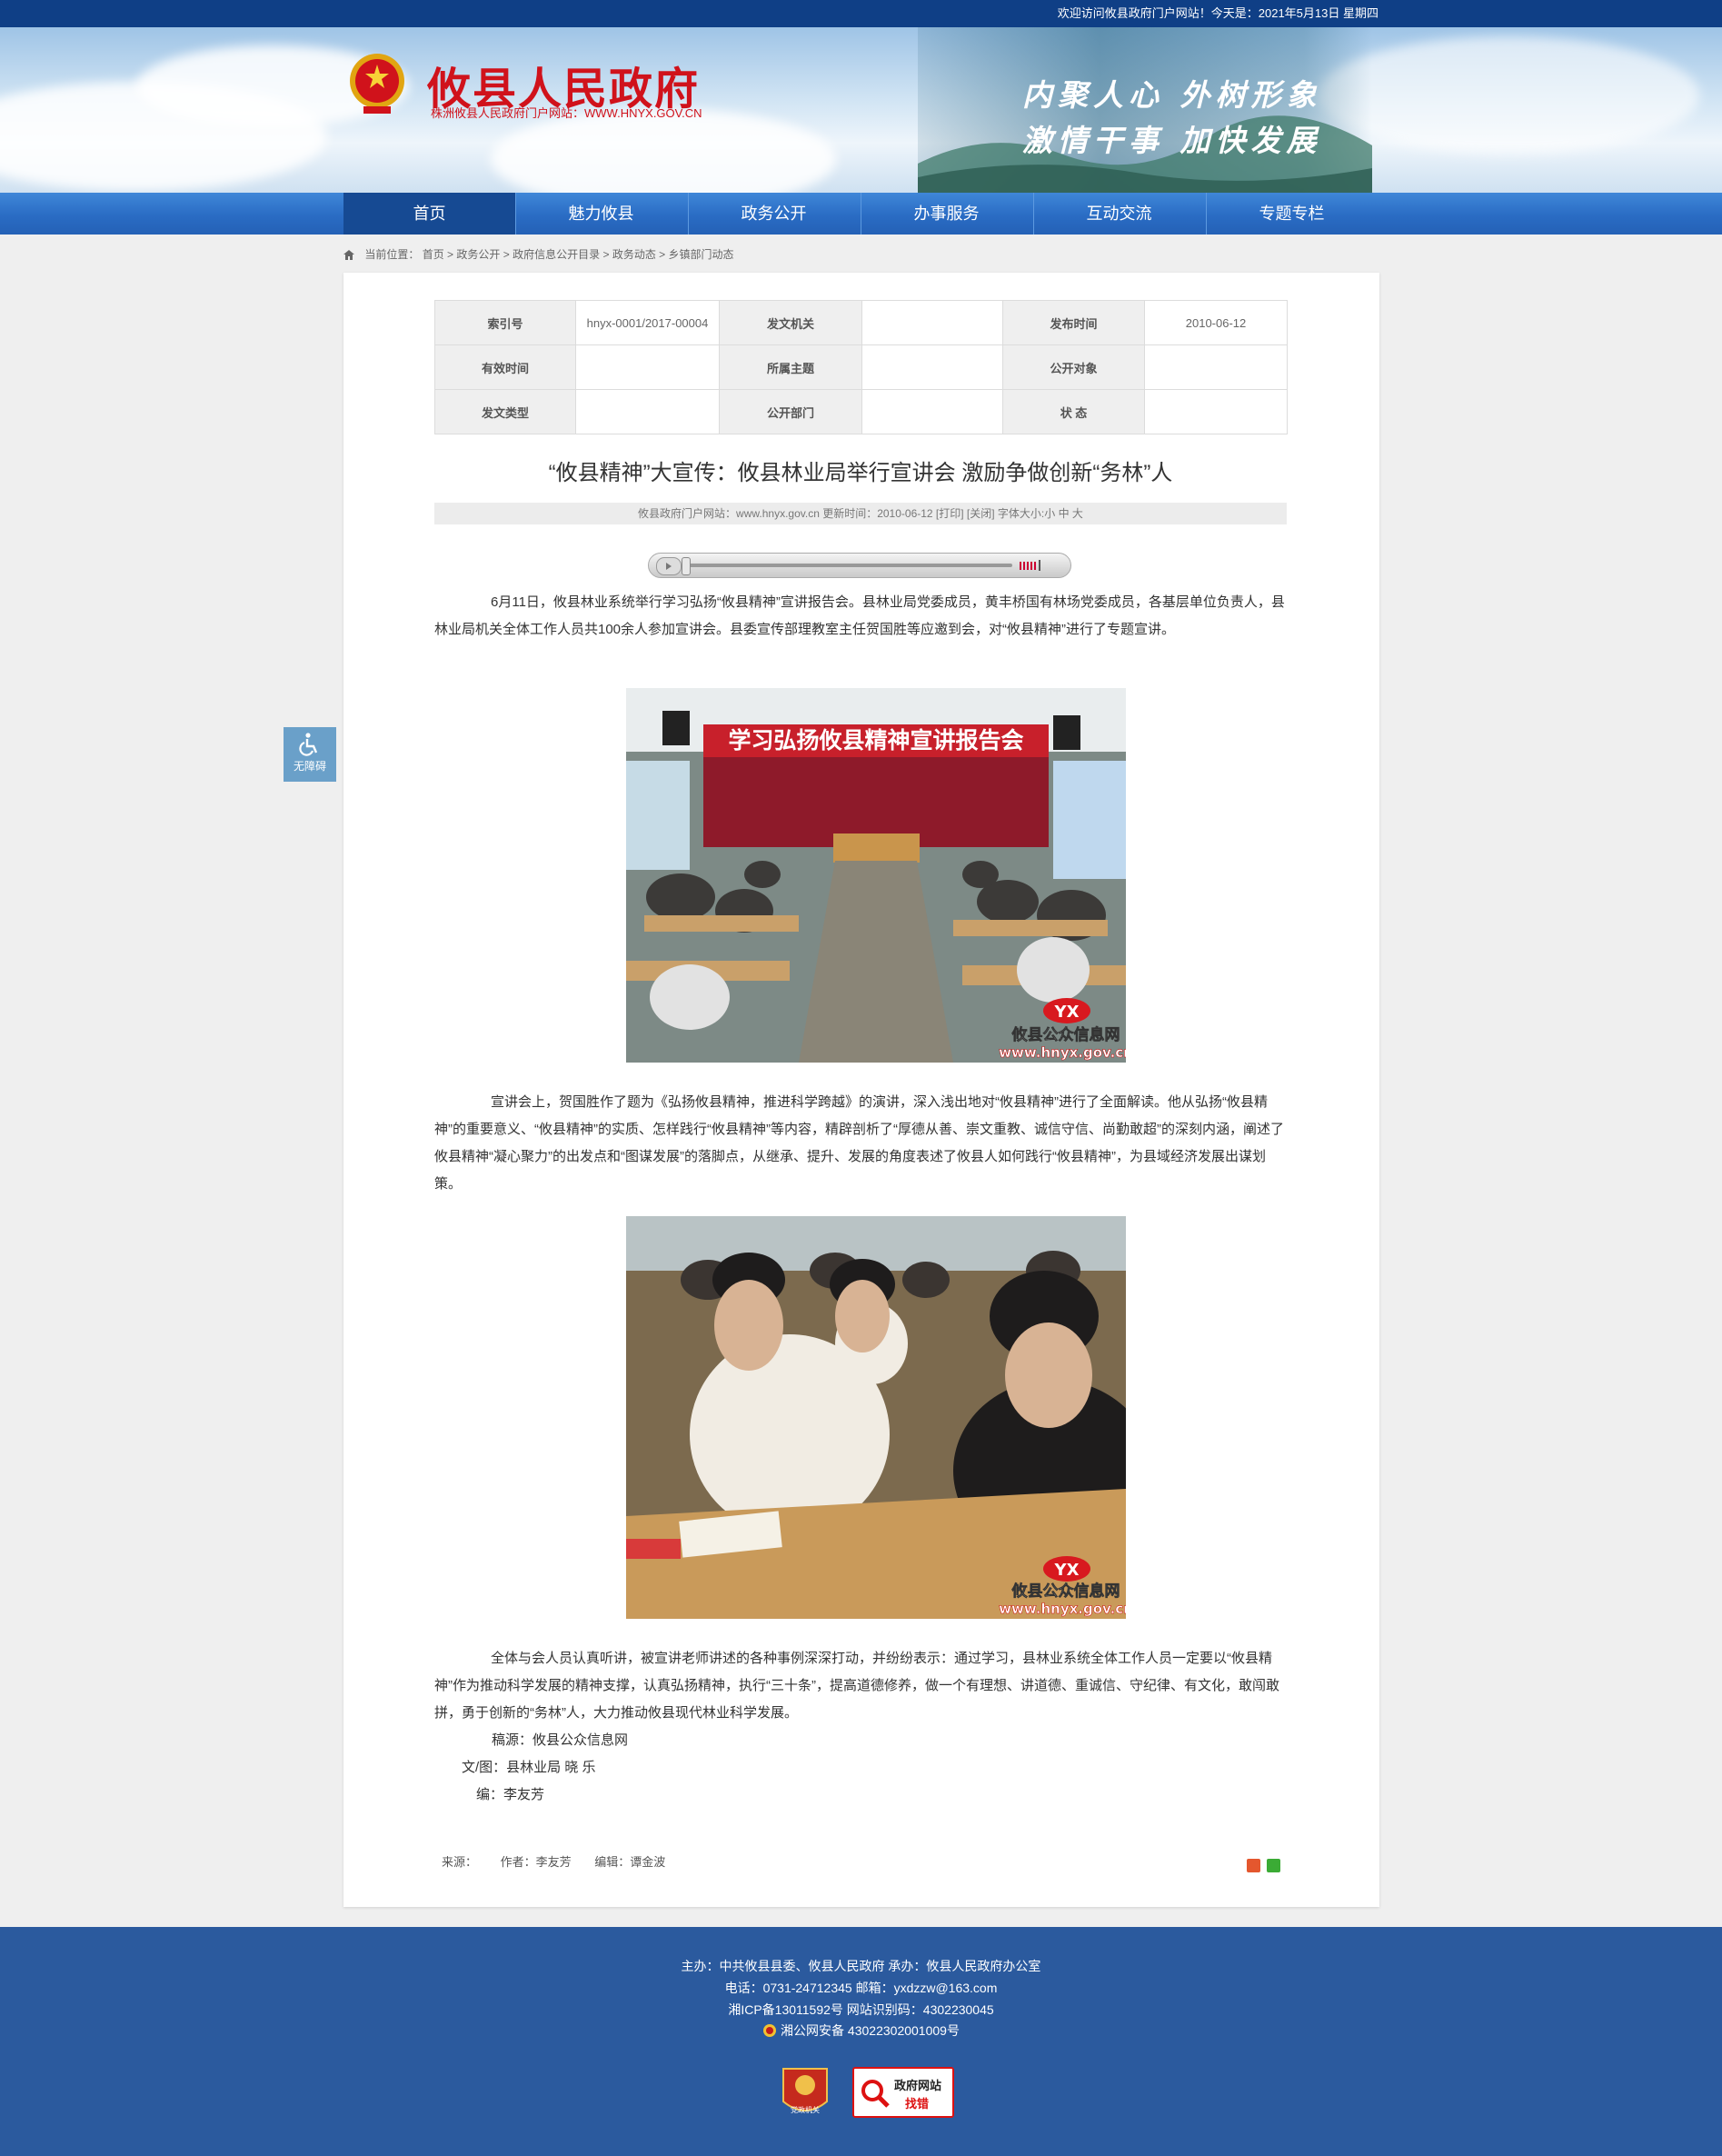 Image resolution: width=1722 pixels, height=2156 pixels. I want to click on article-photo-1: 学习弘扬攸县精神宣讲报告会 YX 攸县公众信息网 www.hnyx.gov.cn, so click(876, 875).